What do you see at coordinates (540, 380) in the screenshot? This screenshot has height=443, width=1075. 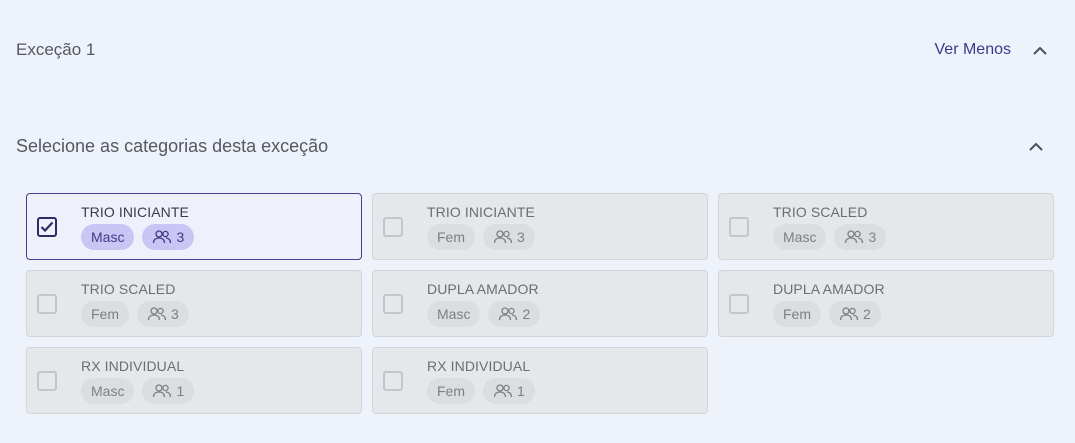 I see `category-card: RX INDIVIDUAL Fem 1` at bounding box center [540, 380].